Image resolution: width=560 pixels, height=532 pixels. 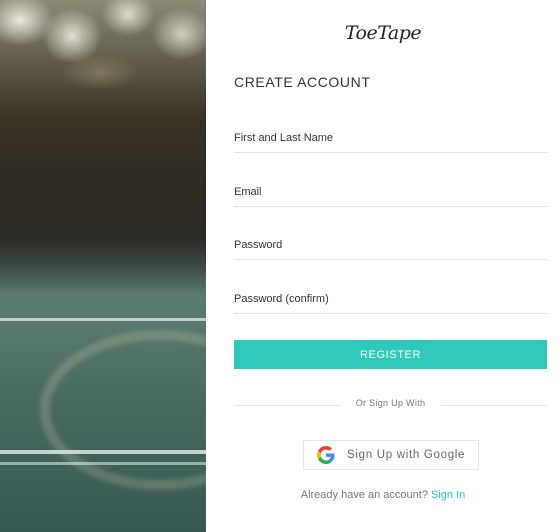 I want to click on password-field-wrapper, so click(x=390, y=245).